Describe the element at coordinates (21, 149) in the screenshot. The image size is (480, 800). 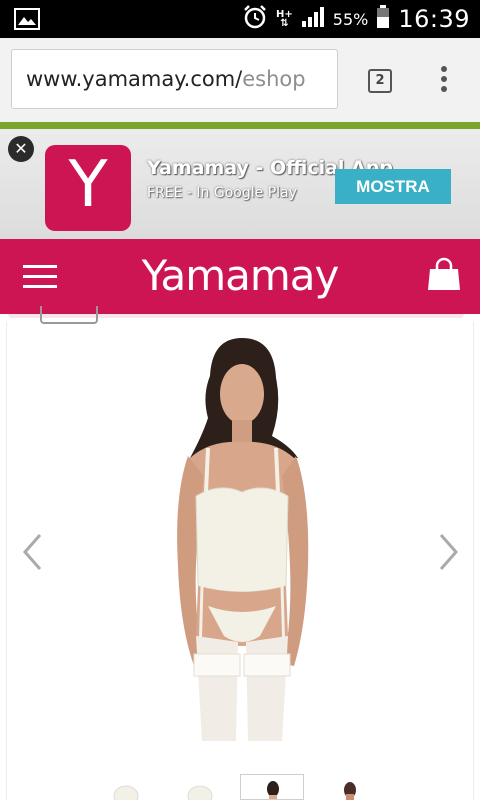
I see `close-icon: ✕` at that location.